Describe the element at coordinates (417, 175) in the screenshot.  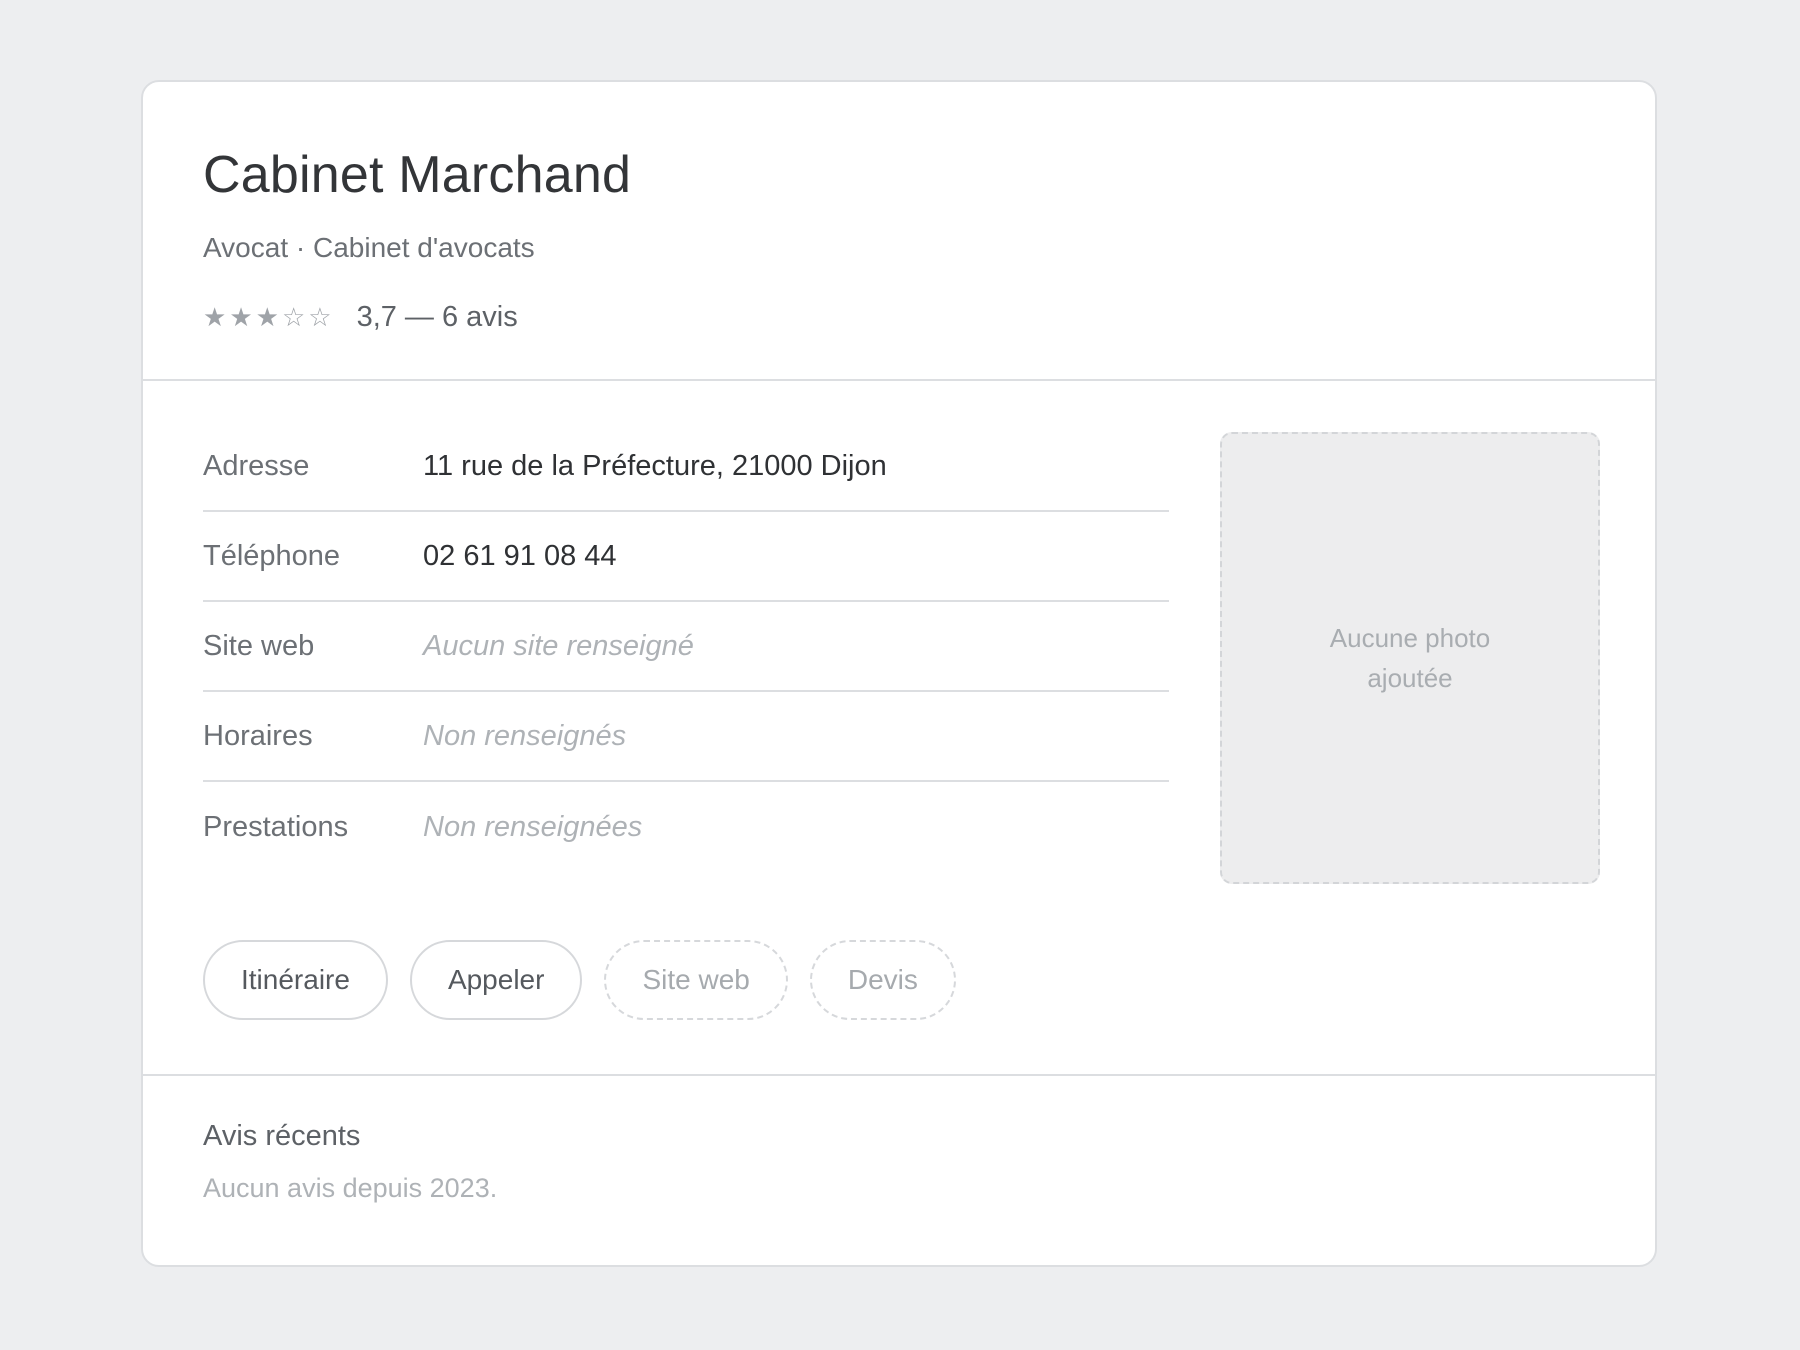
I see `business-name: Cabinet Marchand` at that location.